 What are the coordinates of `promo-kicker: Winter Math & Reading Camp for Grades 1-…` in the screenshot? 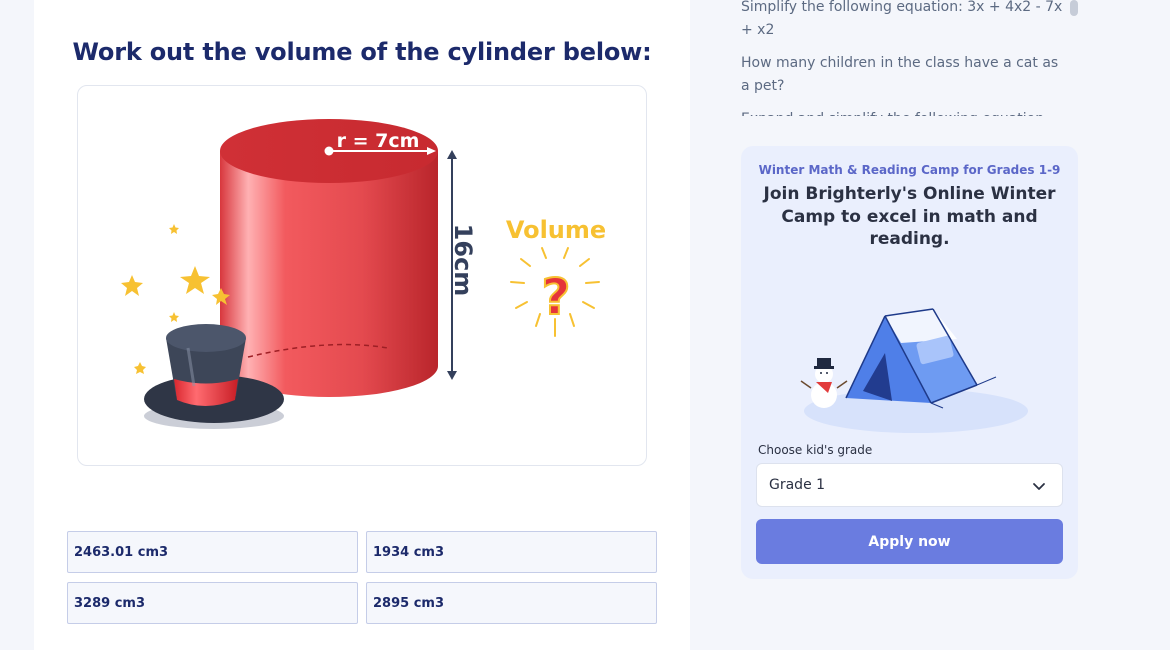 It's located at (909, 170).